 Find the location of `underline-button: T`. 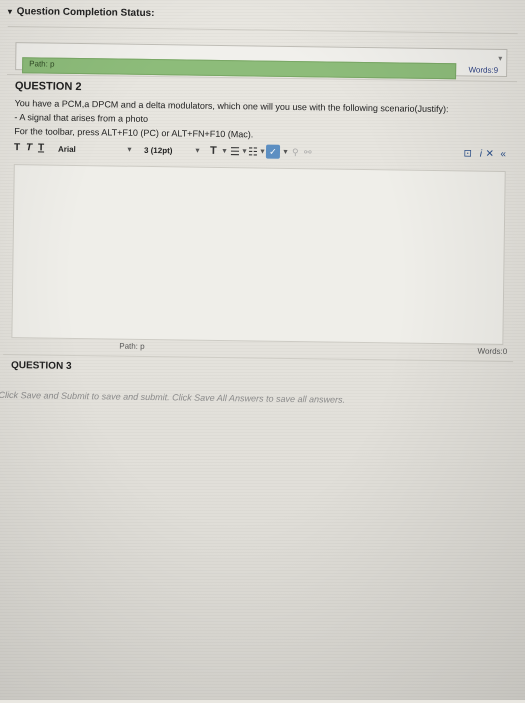

underline-button: T is located at coordinates (41, 147).